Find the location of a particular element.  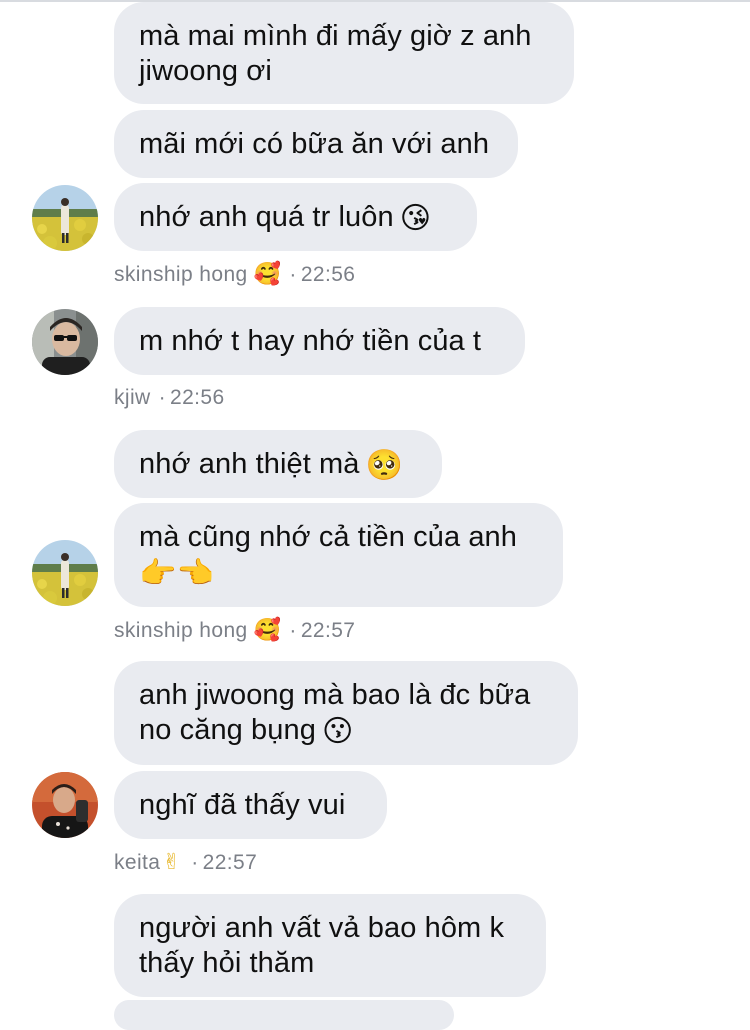

message-text: m nhớ t hay nhớ tiền của t is located at coordinates (310, 341).